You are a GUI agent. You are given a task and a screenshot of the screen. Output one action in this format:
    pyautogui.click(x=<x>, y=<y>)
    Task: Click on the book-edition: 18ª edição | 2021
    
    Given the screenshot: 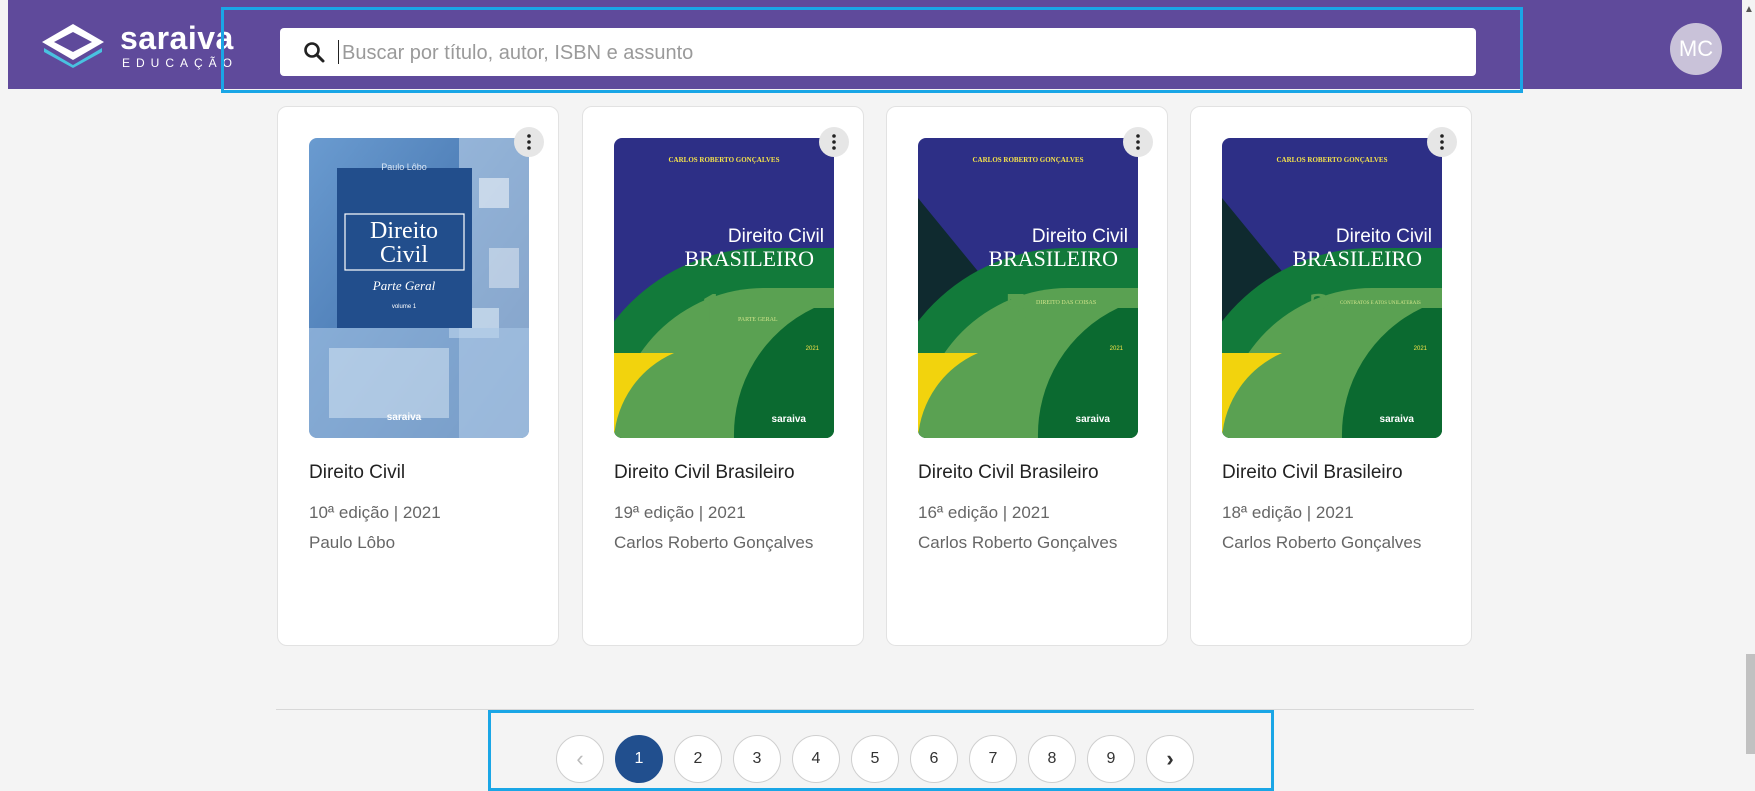 What is the action you would take?
    pyautogui.click(x=1288, y=512)
    